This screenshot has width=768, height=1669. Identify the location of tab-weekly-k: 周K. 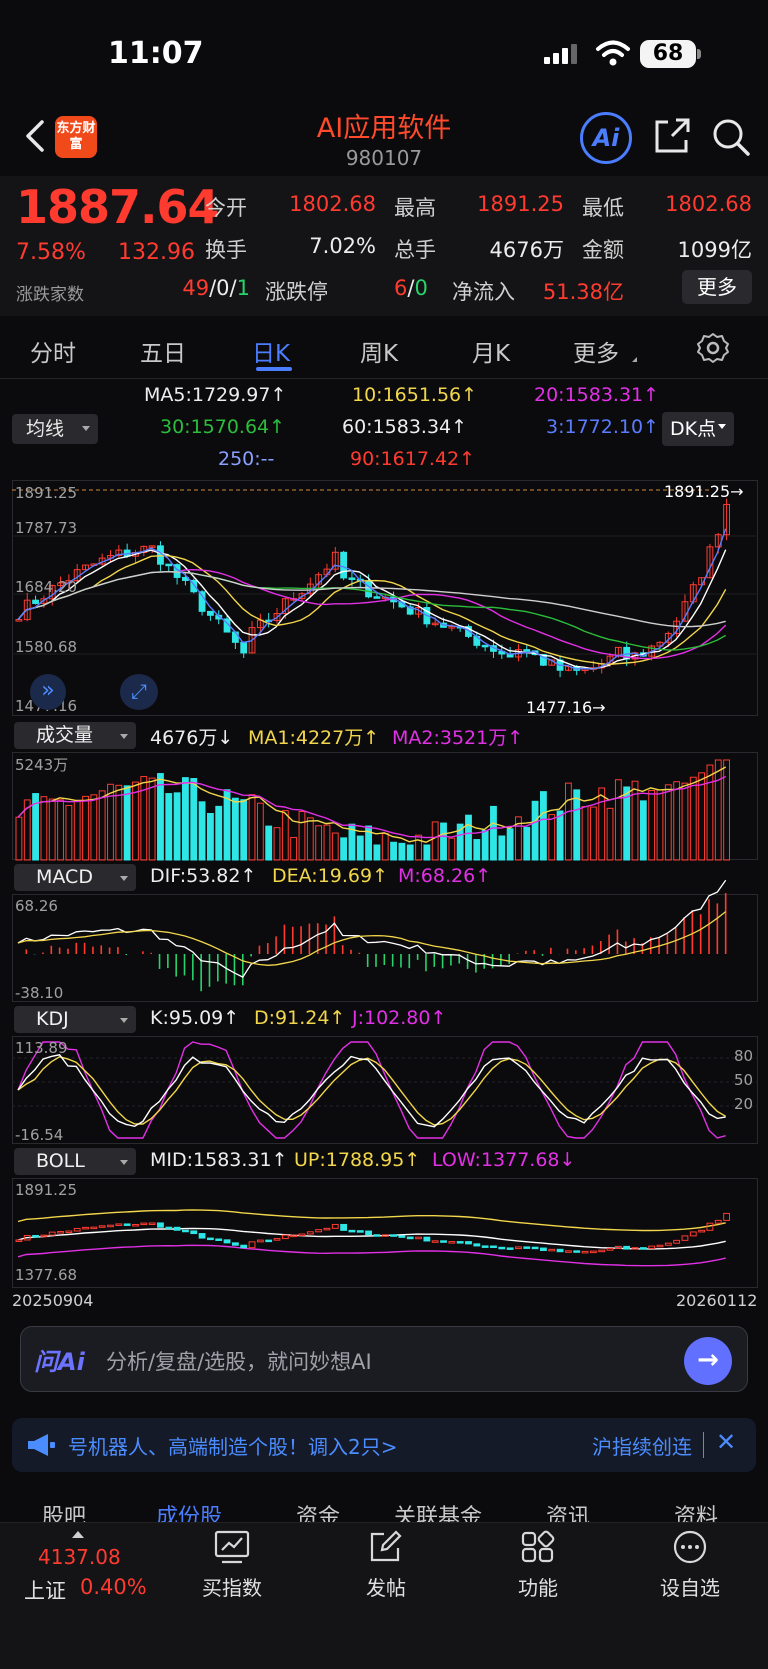
(379, 351).